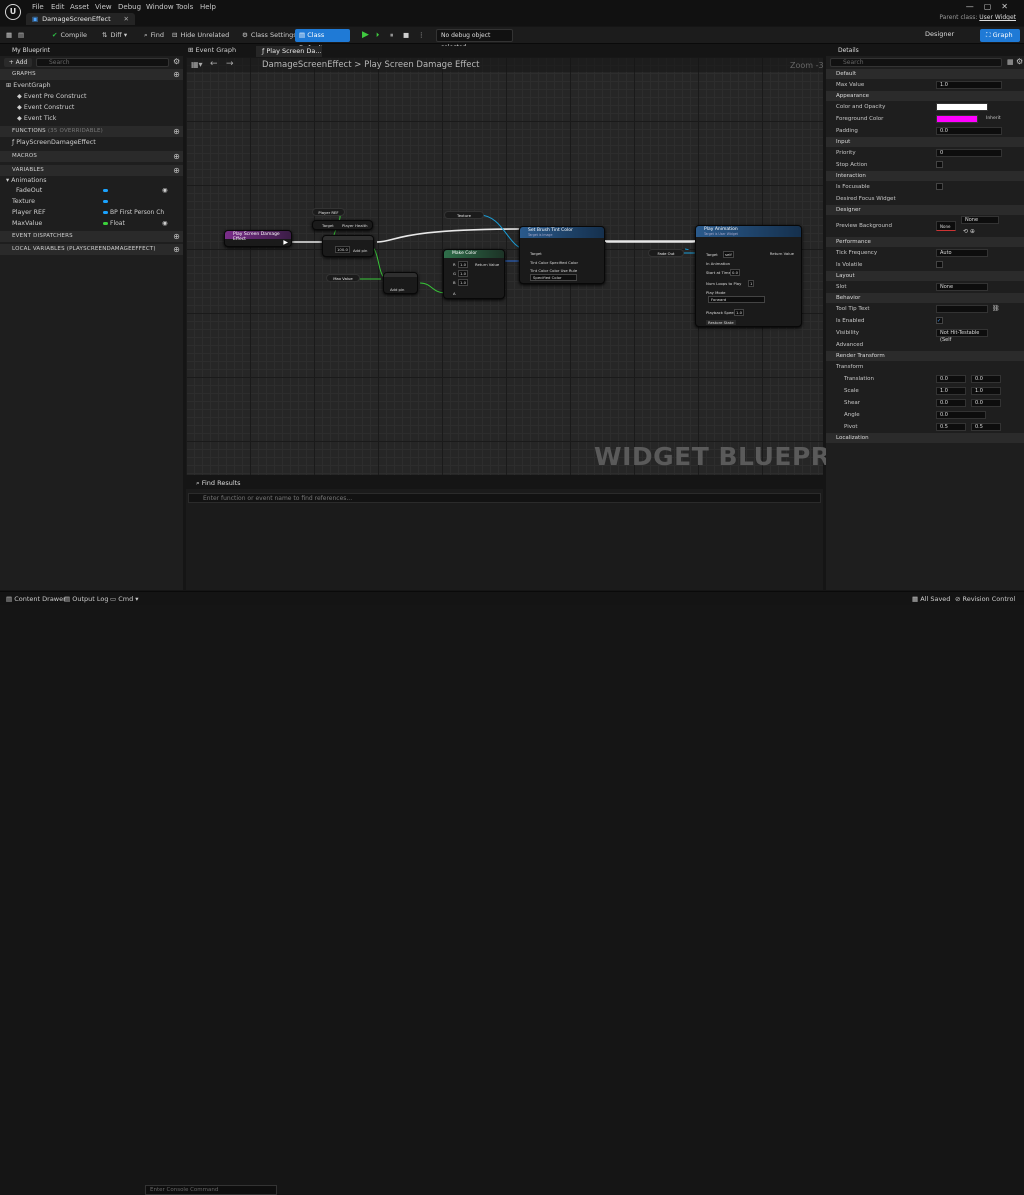 Image resolution: width=1024 pixels, height=1195 pixels. Describe the element at coordinates (925, 242) in the screenshot. I see `details-section-performance: Performance` at that location.